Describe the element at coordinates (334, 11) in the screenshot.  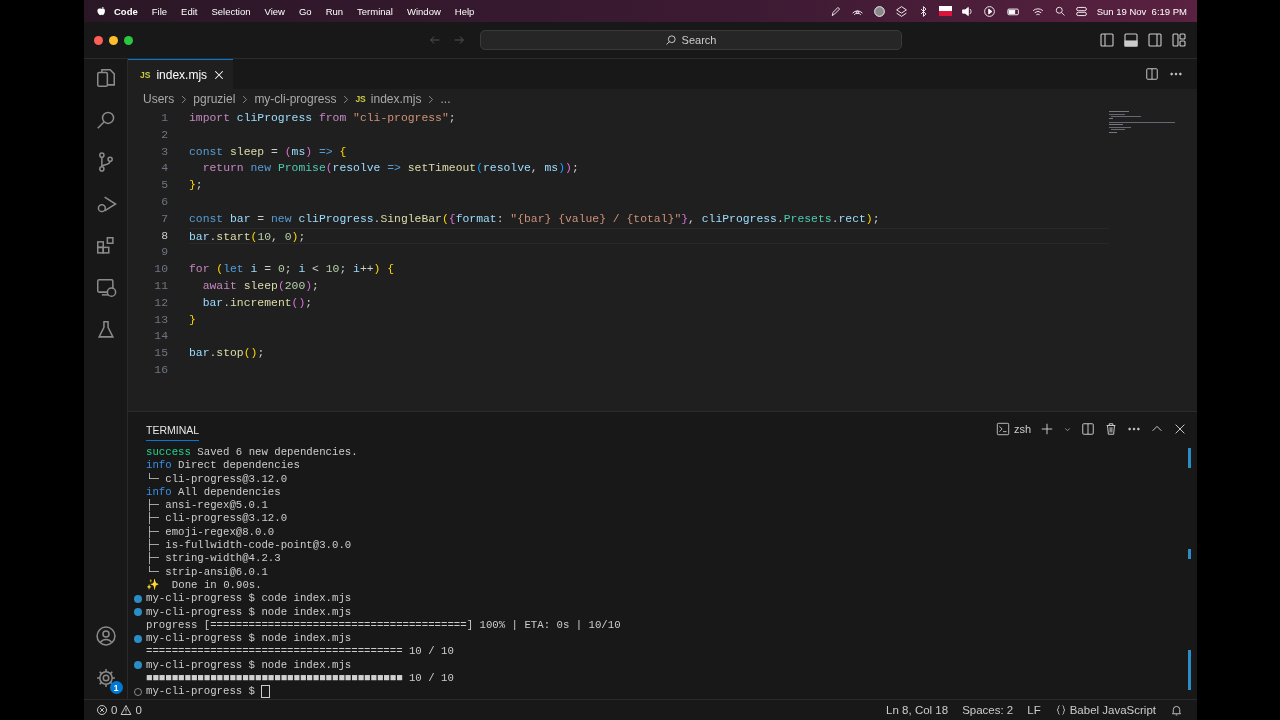
I see `menu-item: Run` at that location.